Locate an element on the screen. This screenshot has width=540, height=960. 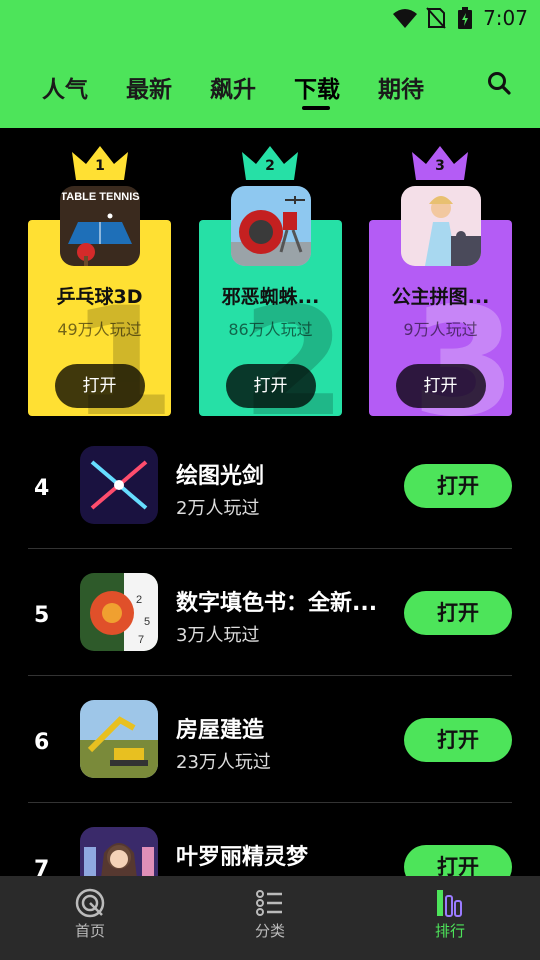
app-icon-light-saber is located at coordinates (119, 485).